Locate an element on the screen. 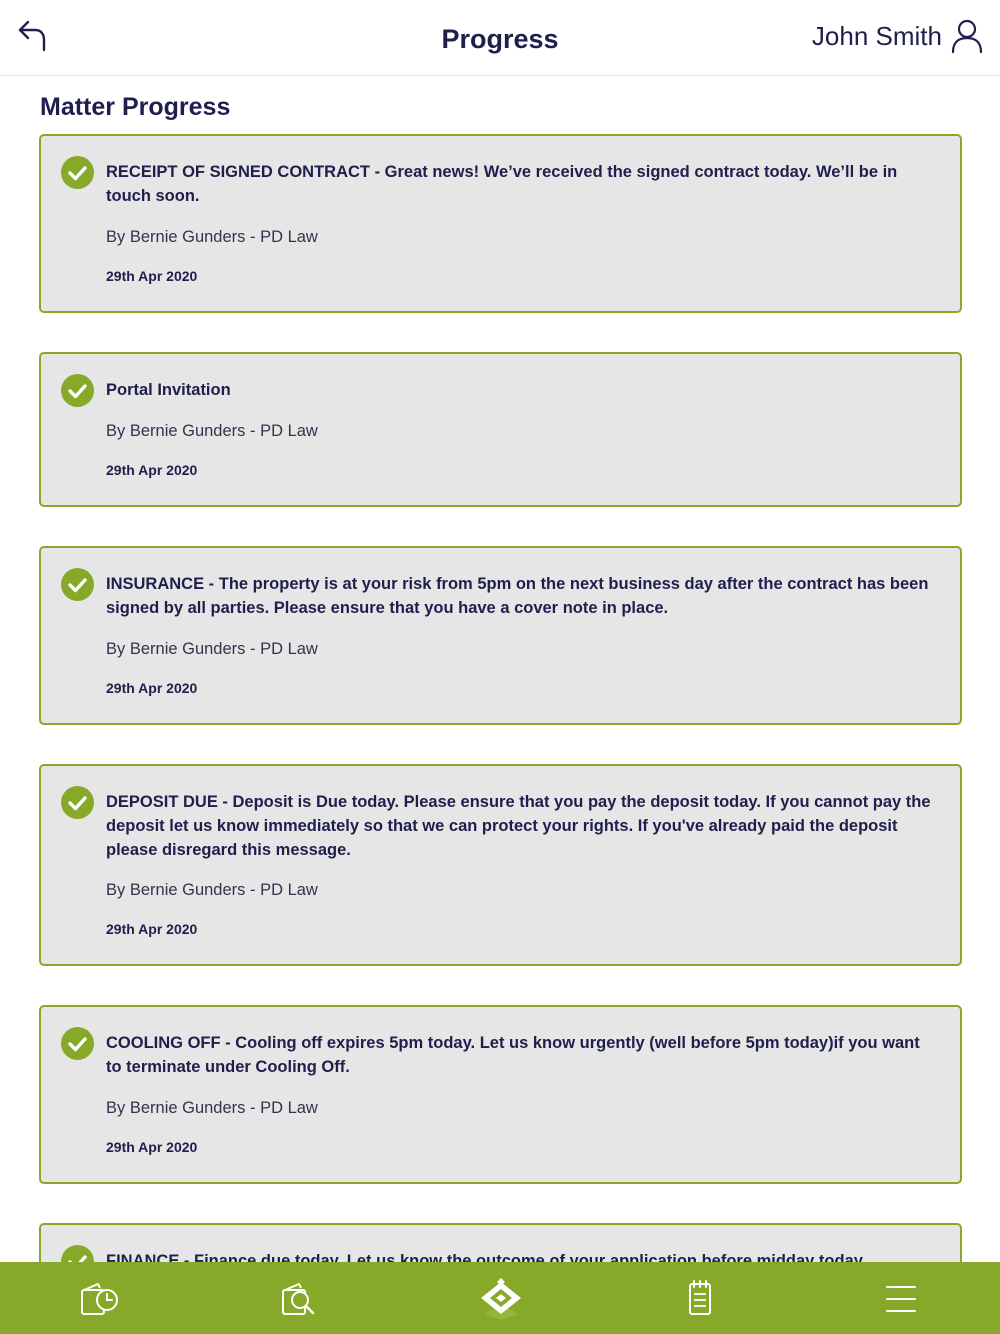 This screenshot has width=1000, height=1334. home-logo-icon is located at coordinates (501, 1299).